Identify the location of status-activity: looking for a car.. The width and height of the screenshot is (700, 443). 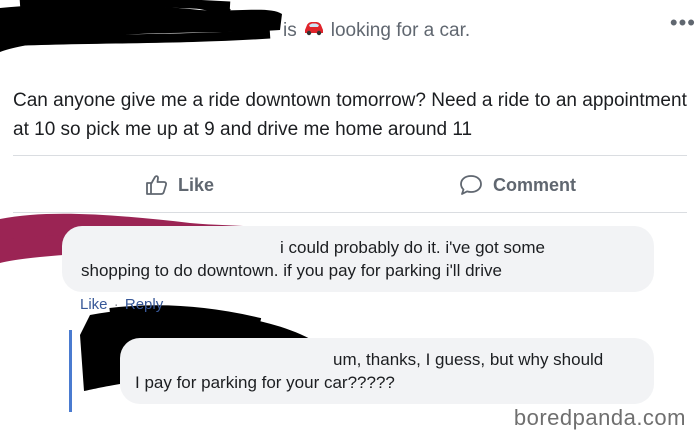
(400, 30).